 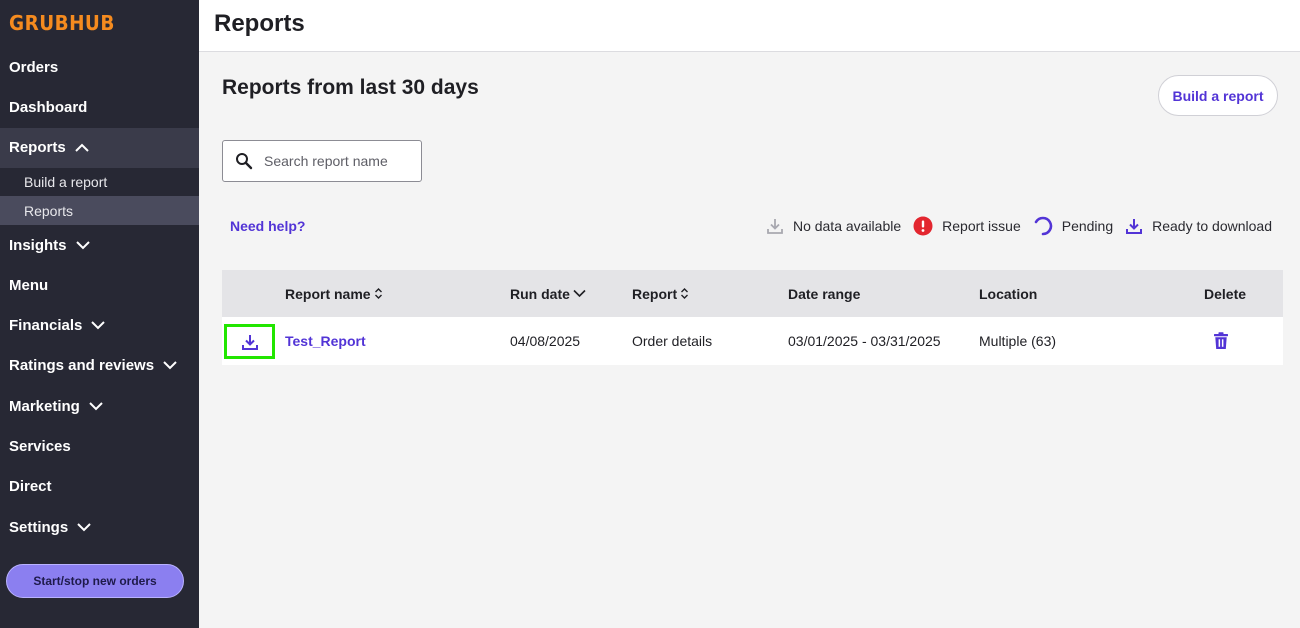 I want to click on sidebar-item-label: Reports, so click(x=37, y=148).